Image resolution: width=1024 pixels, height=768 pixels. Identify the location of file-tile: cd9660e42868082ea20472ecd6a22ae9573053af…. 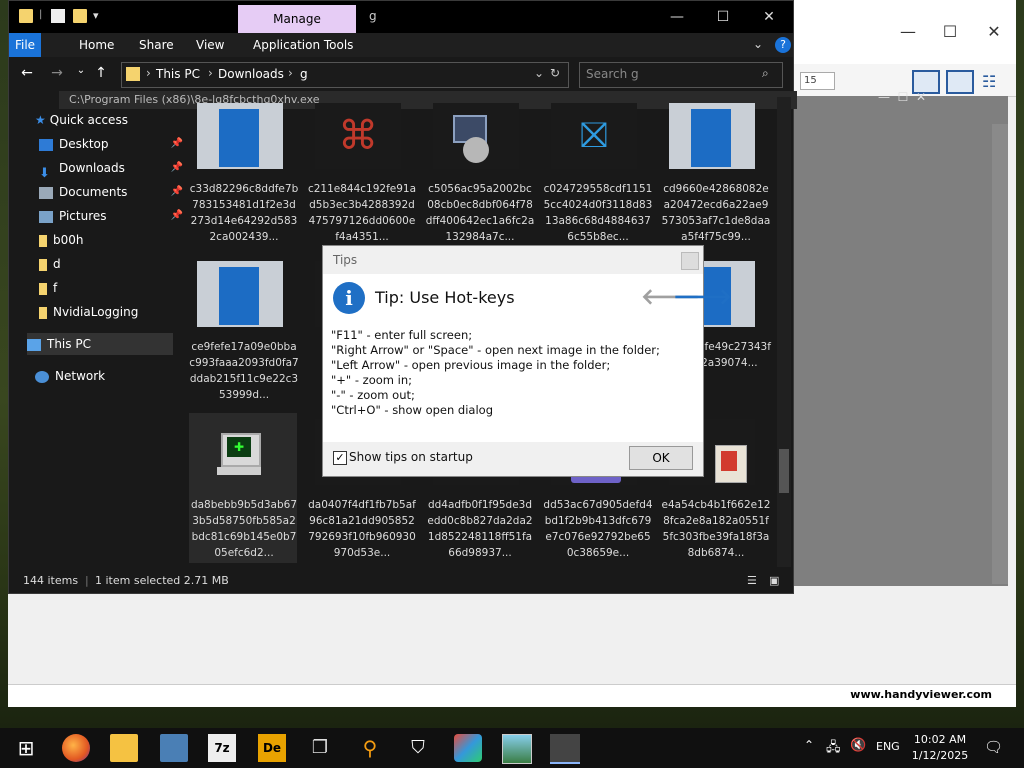
(715, 172).